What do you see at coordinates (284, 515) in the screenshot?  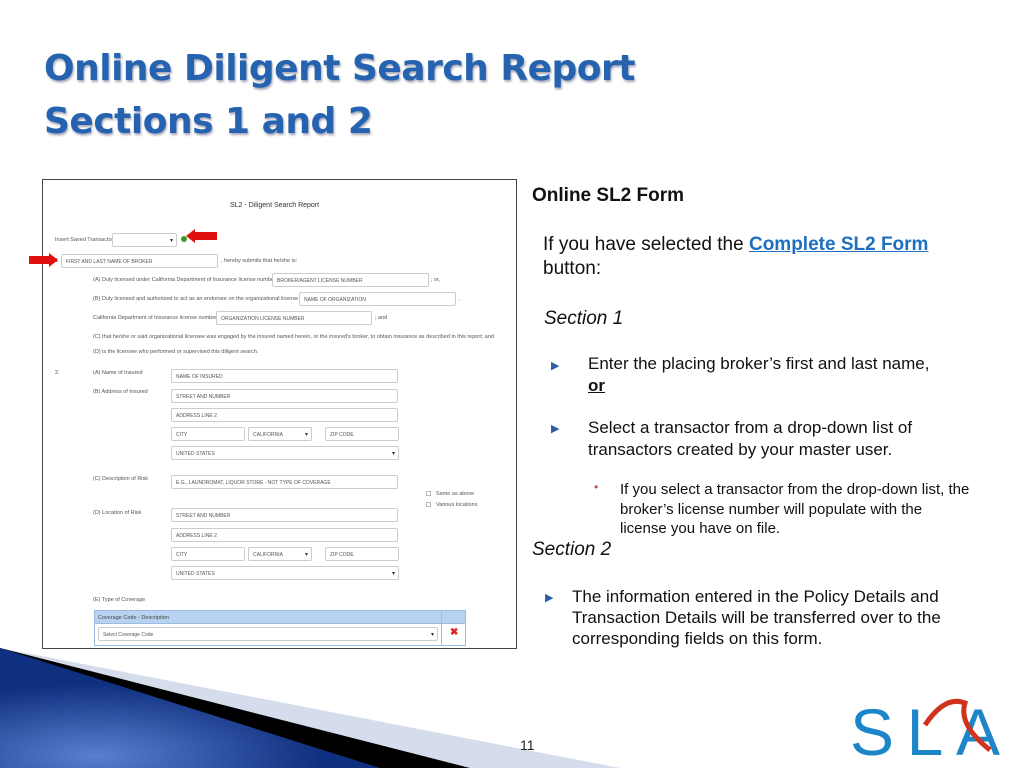 I see `location-street-input: STREET AND NUMBER` at bounding box center [284, 515].